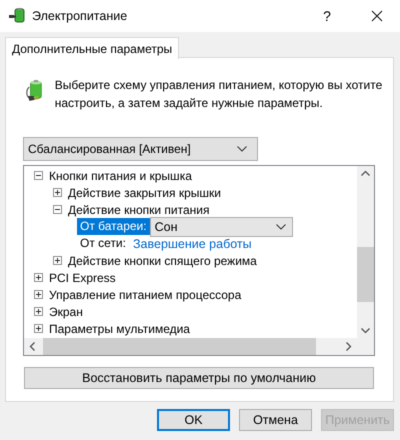 Image resolution: width=400 pixels, height=440 pixels. I want to click on scroll-up-icon, so click(365, 173).